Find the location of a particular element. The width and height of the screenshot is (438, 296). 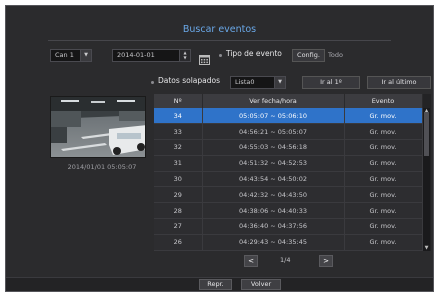

calendar-icon is located at coordinates (204, 57).